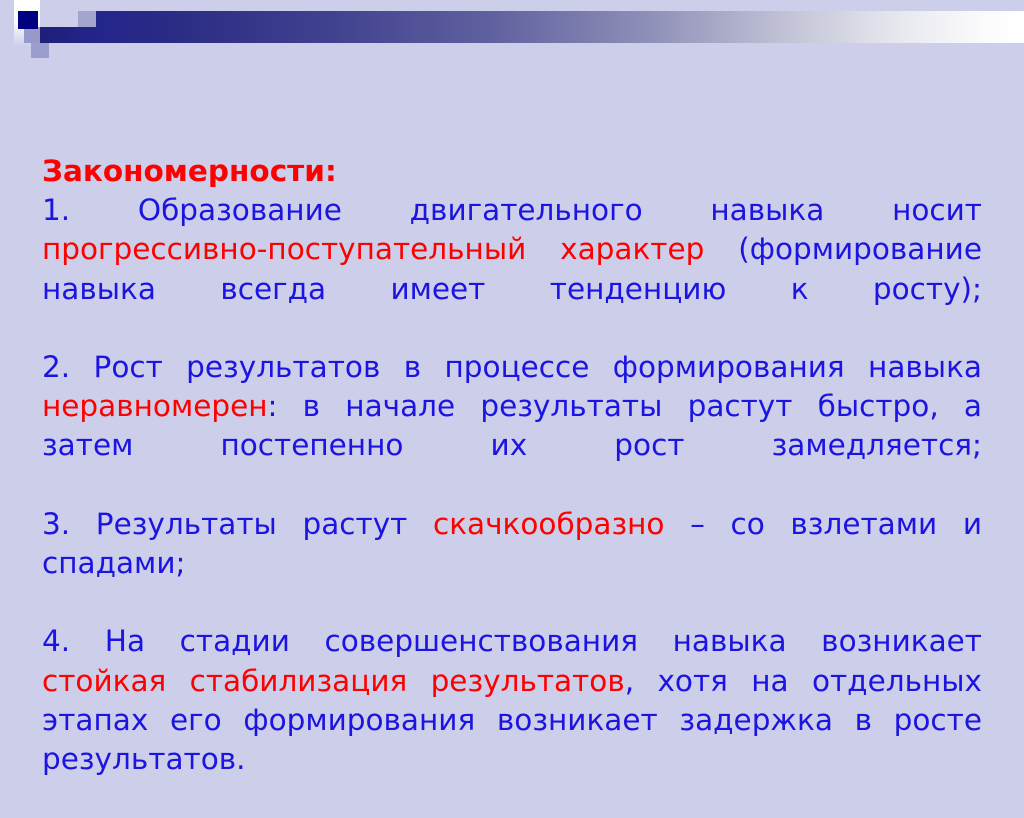 The height and width of the screenshot is (818, 1024). I want to click on item-1-segment-2: прогрессивно-поступательный характер, so click(390, 249).